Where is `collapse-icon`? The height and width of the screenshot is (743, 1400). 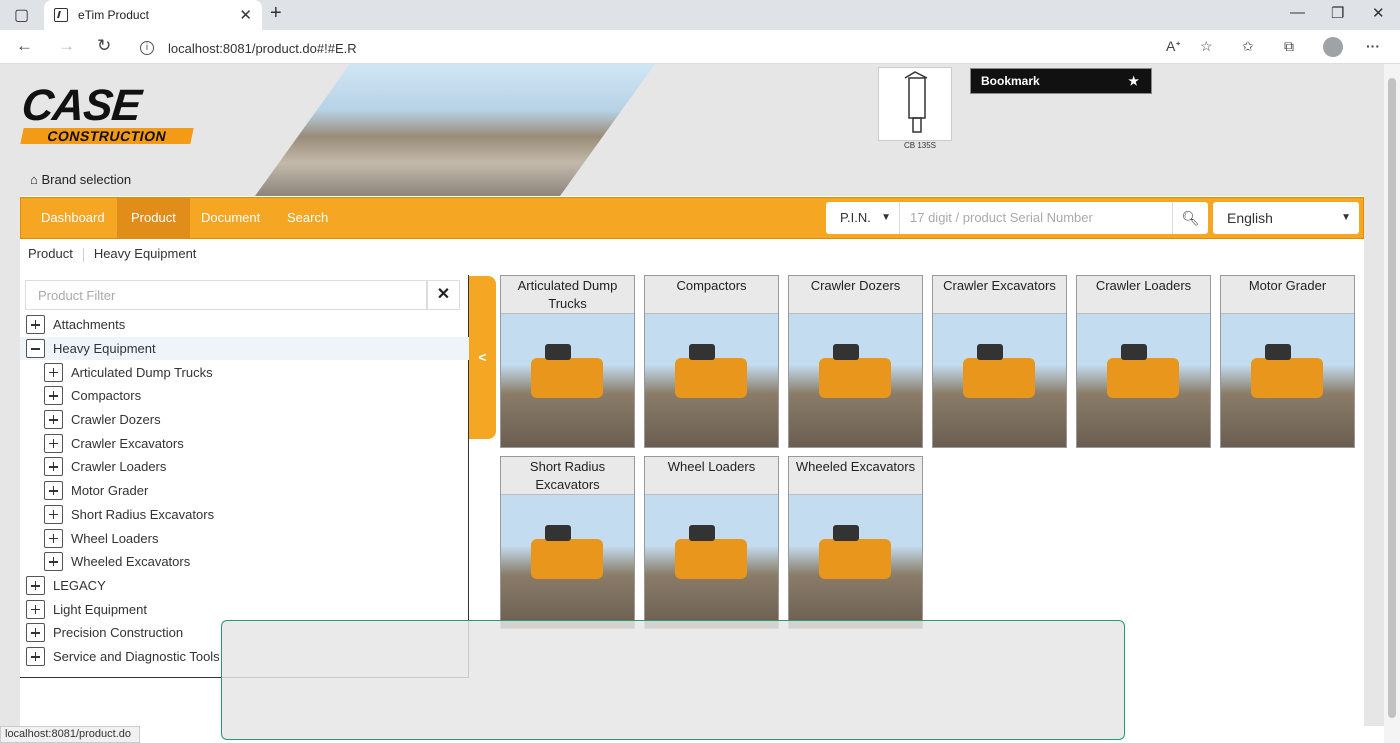
collapse-icon is located at coordinates (35, 349).